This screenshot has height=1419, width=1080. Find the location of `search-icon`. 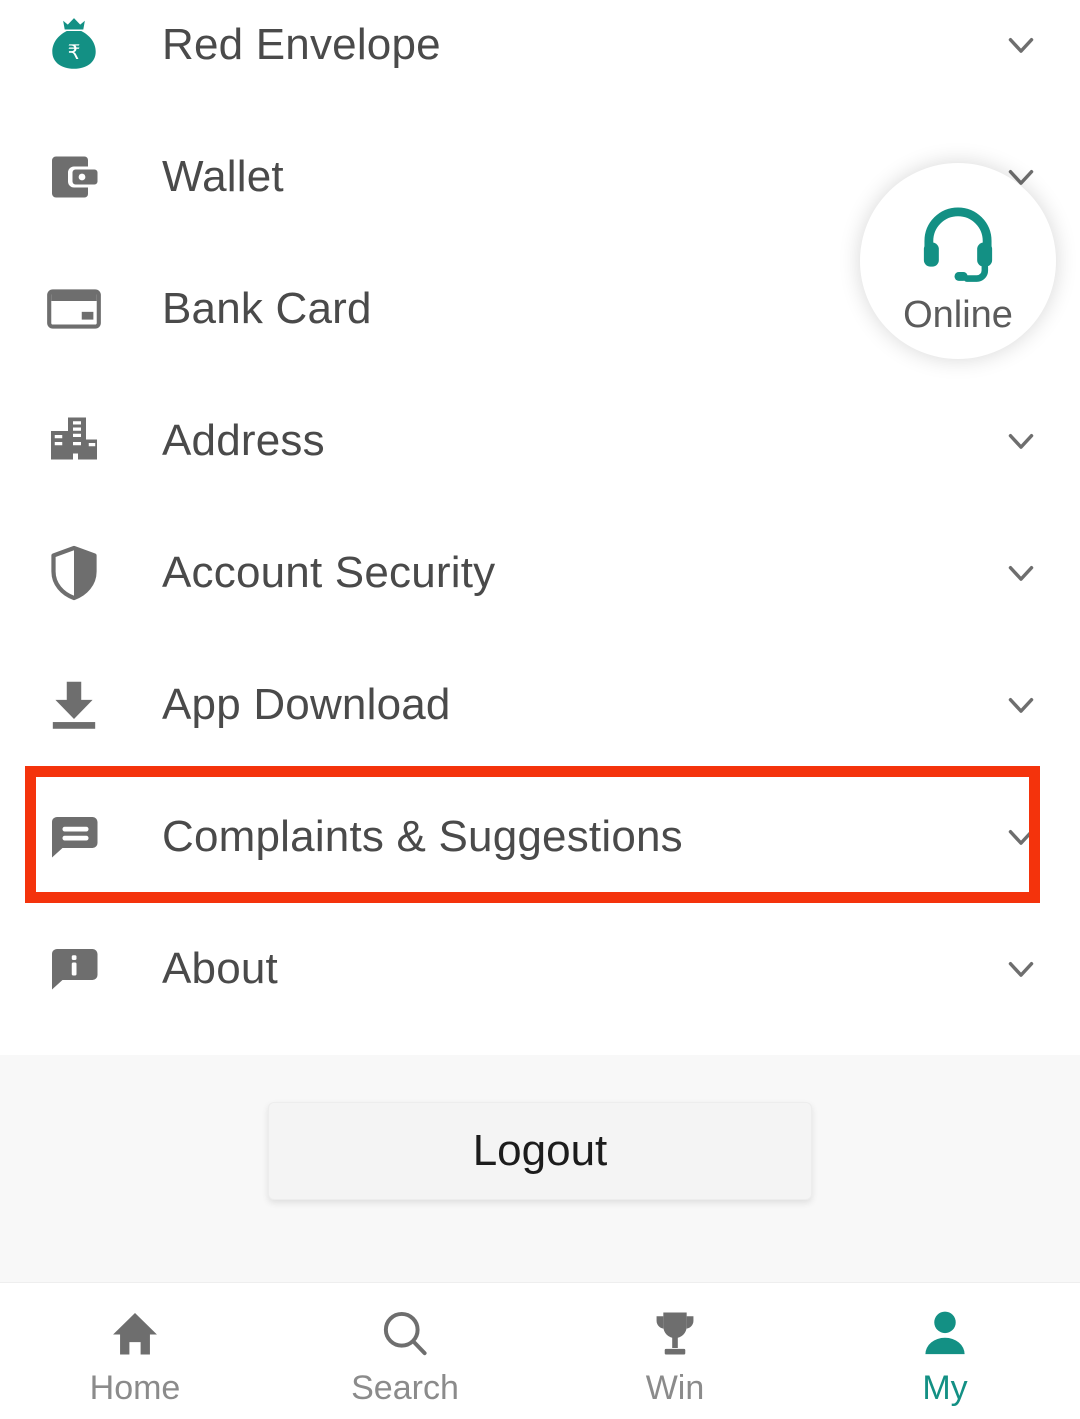

search-icon is located at coordinates (405, 1334).